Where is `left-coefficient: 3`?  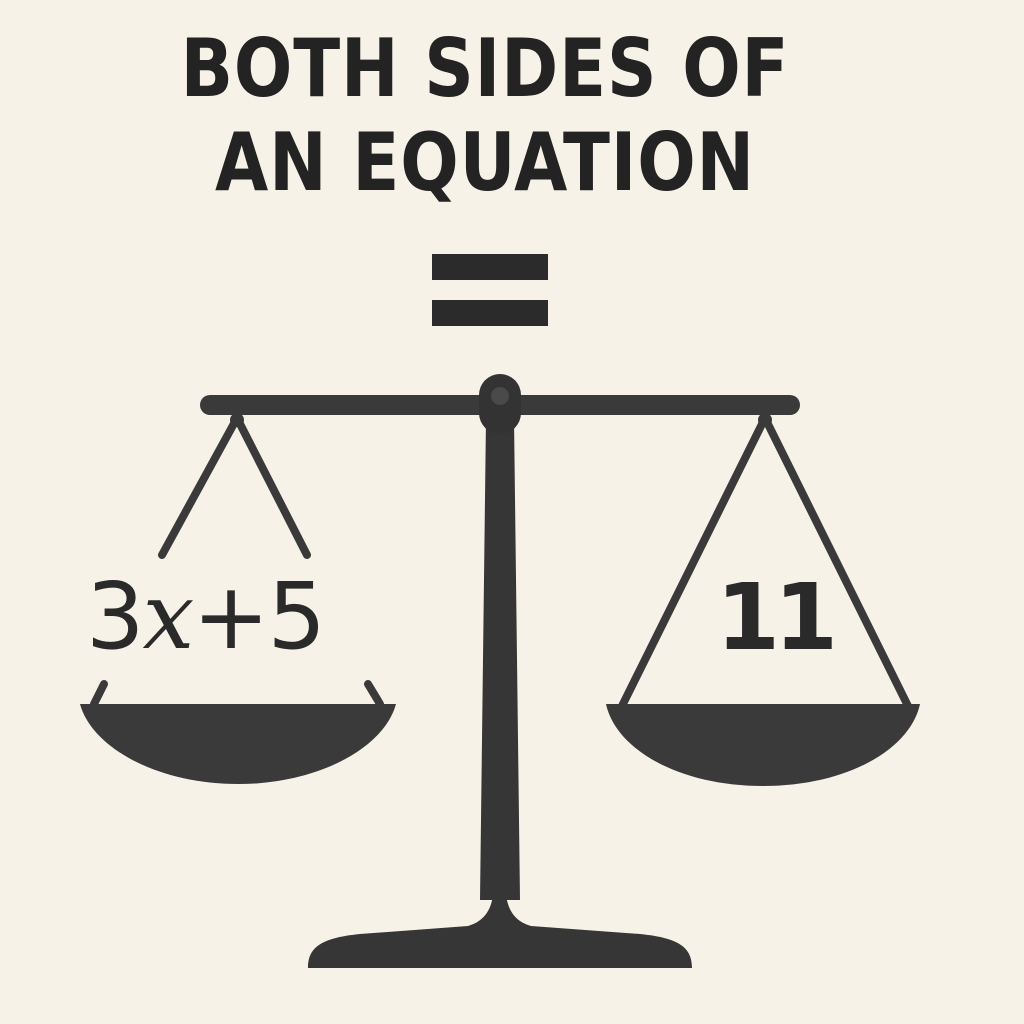
left-coefficient: 3 is located at coordinates (115, 616).